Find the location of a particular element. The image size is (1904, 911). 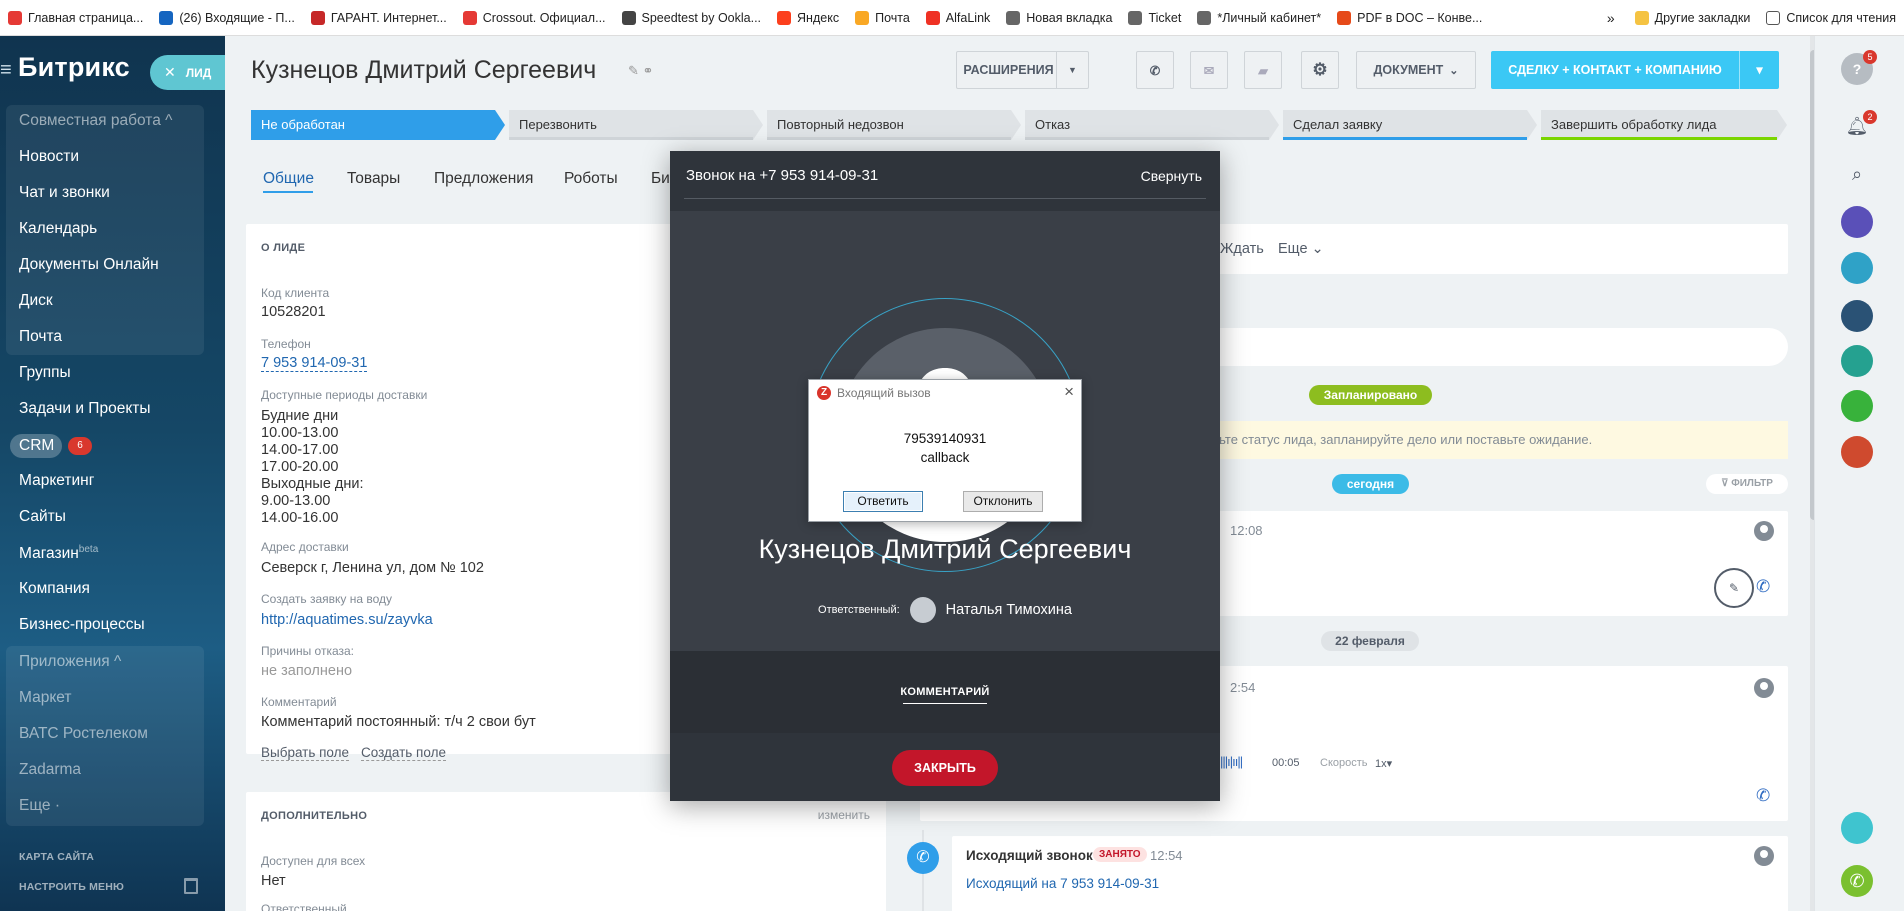

sidebar-item-calendar: Календарь is located at coordinates (58, 229).